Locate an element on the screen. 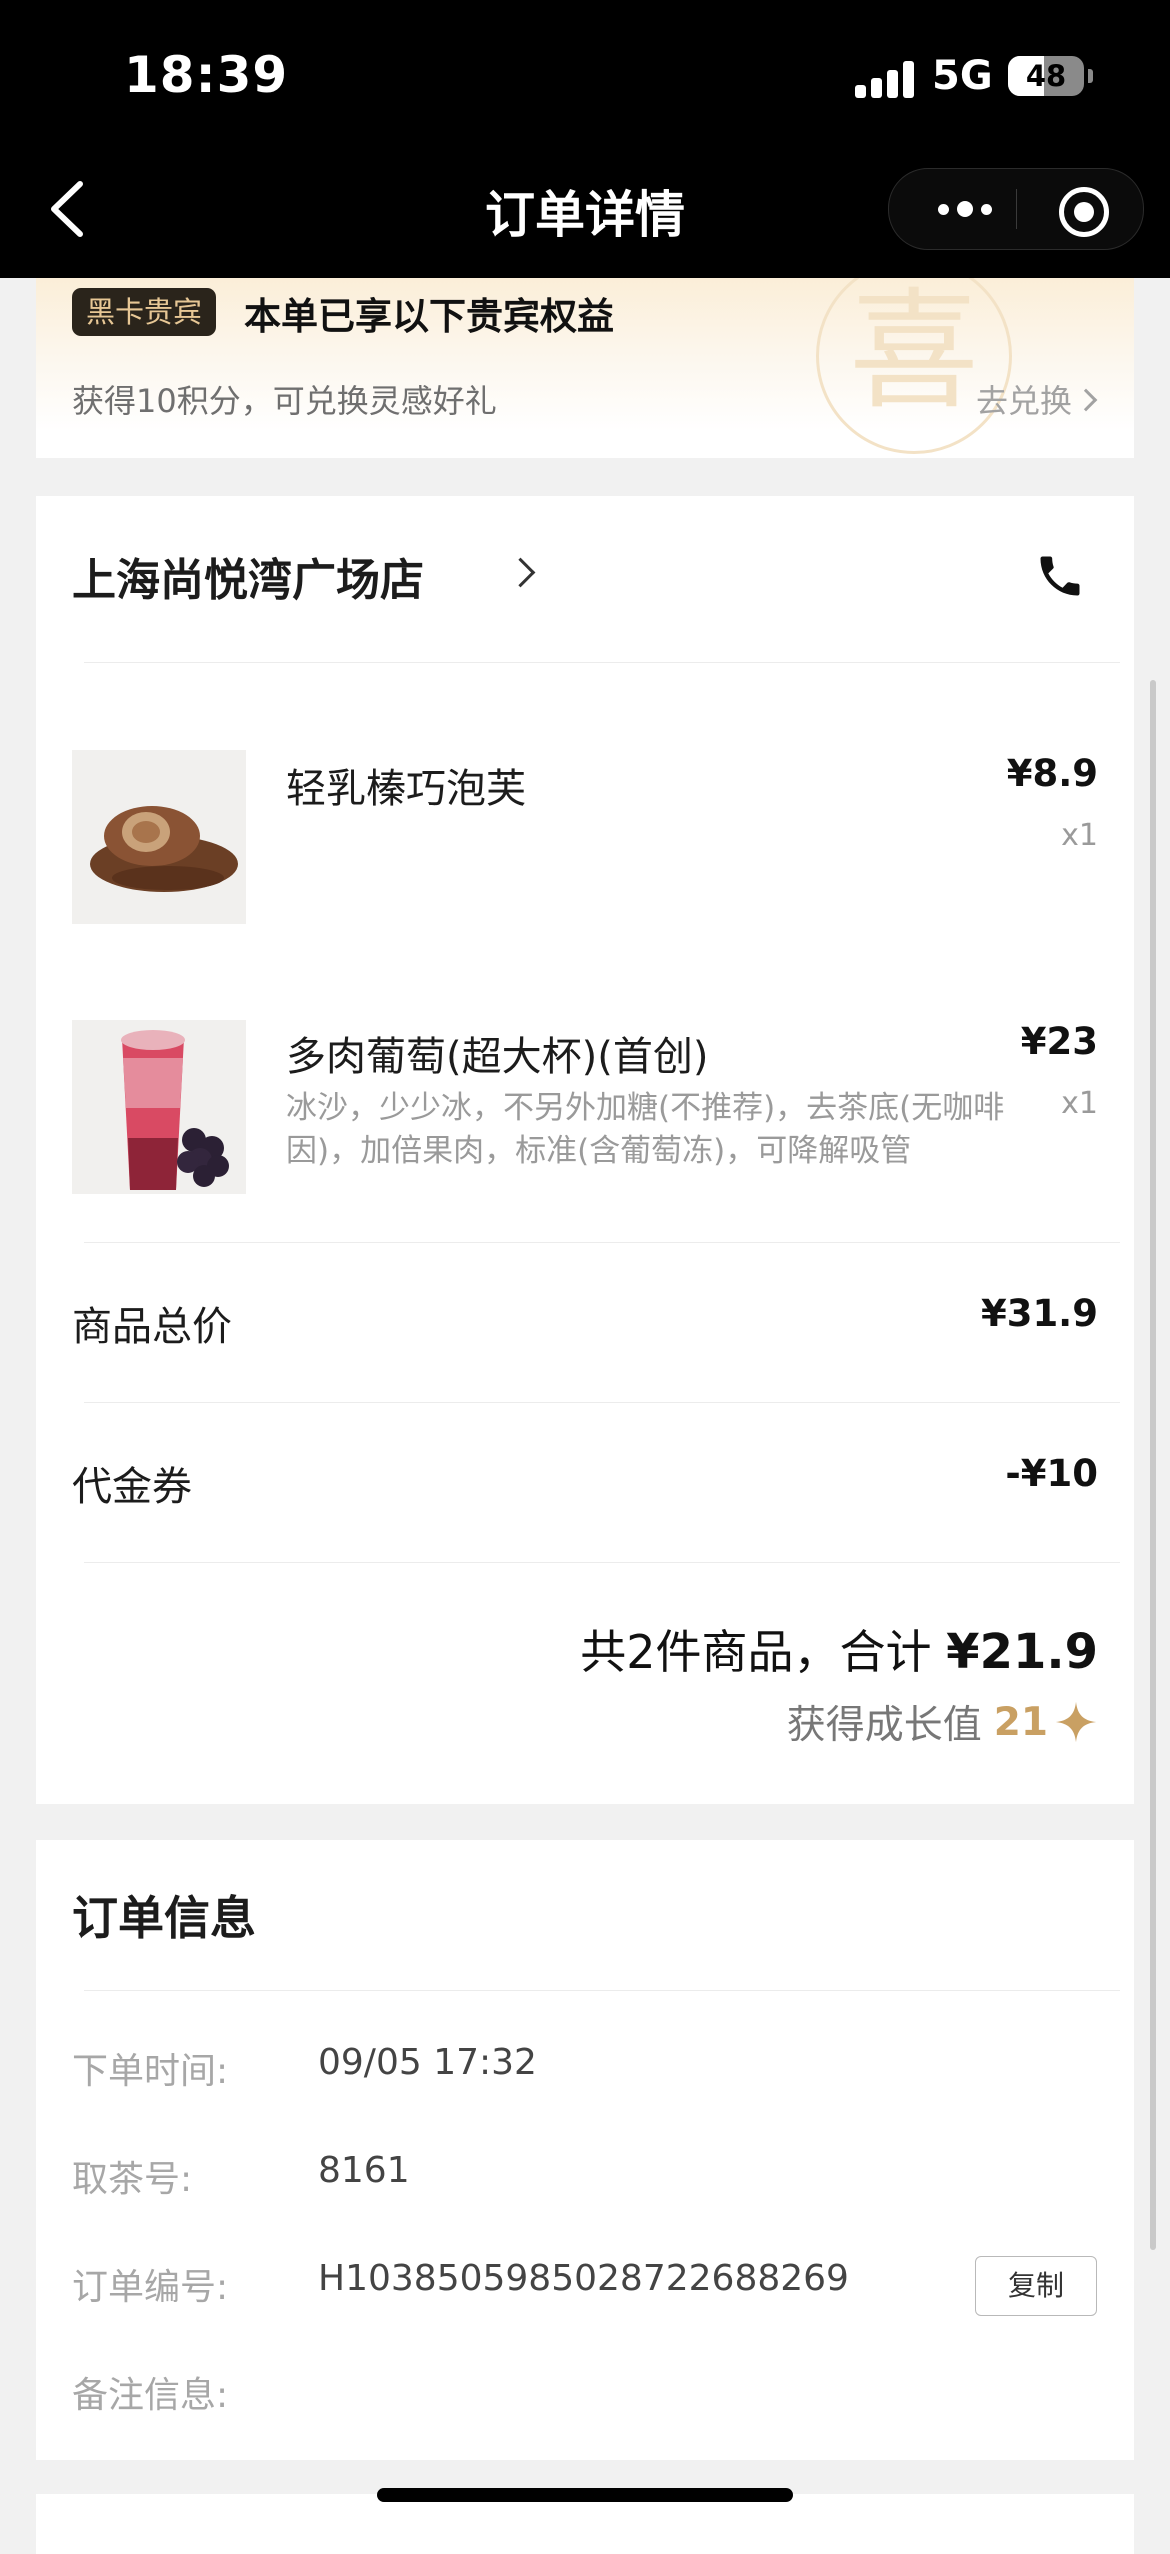  subtotal-label: 商品总价 is located at coordinates (152, 1327).